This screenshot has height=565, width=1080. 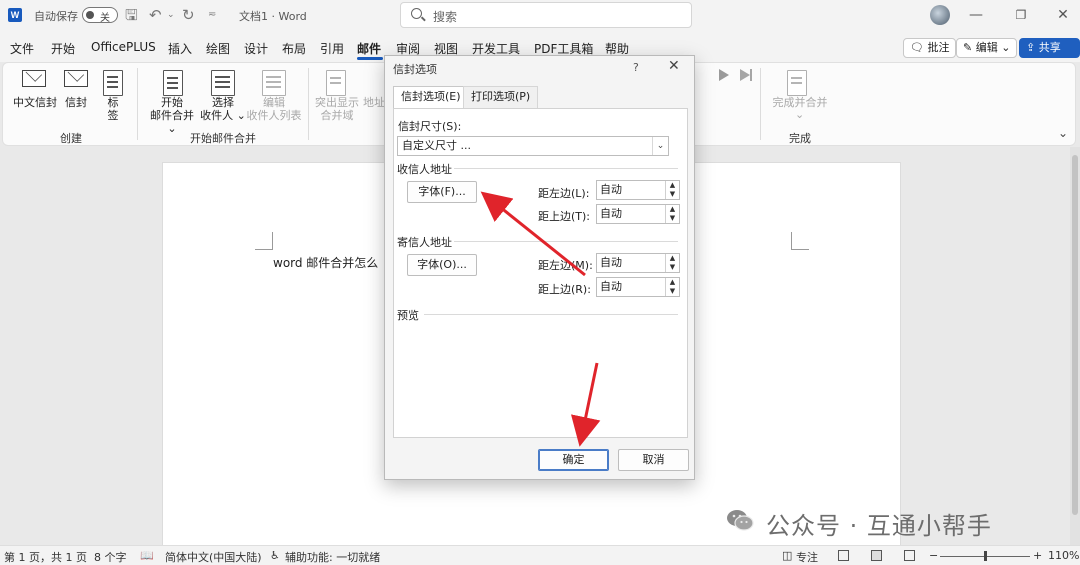 I want to click on restore-icon: ❐, so click(x=1021, y=15).